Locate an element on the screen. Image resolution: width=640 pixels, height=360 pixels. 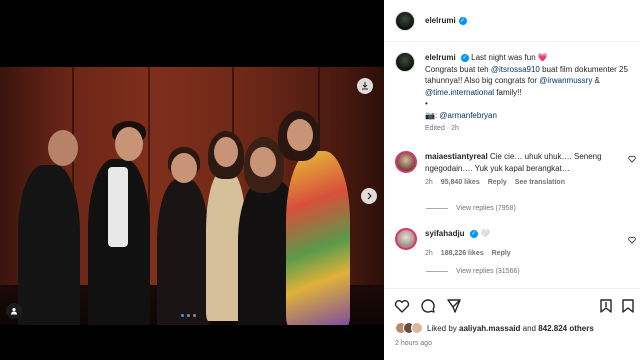
comment-icon is located at coordinates (428, 306).